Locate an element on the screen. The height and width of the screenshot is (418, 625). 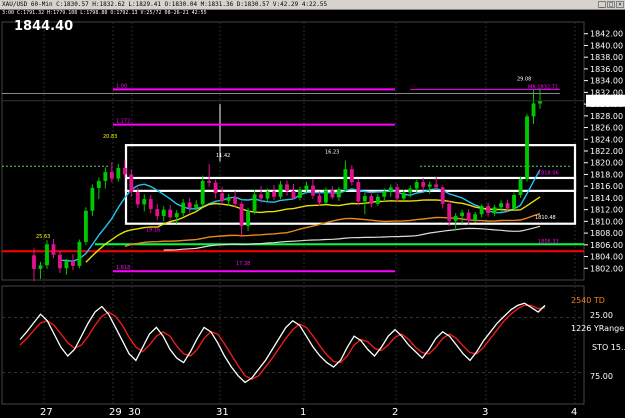
y-tick-label: 1836.00 is located at coordinates (606, 69).